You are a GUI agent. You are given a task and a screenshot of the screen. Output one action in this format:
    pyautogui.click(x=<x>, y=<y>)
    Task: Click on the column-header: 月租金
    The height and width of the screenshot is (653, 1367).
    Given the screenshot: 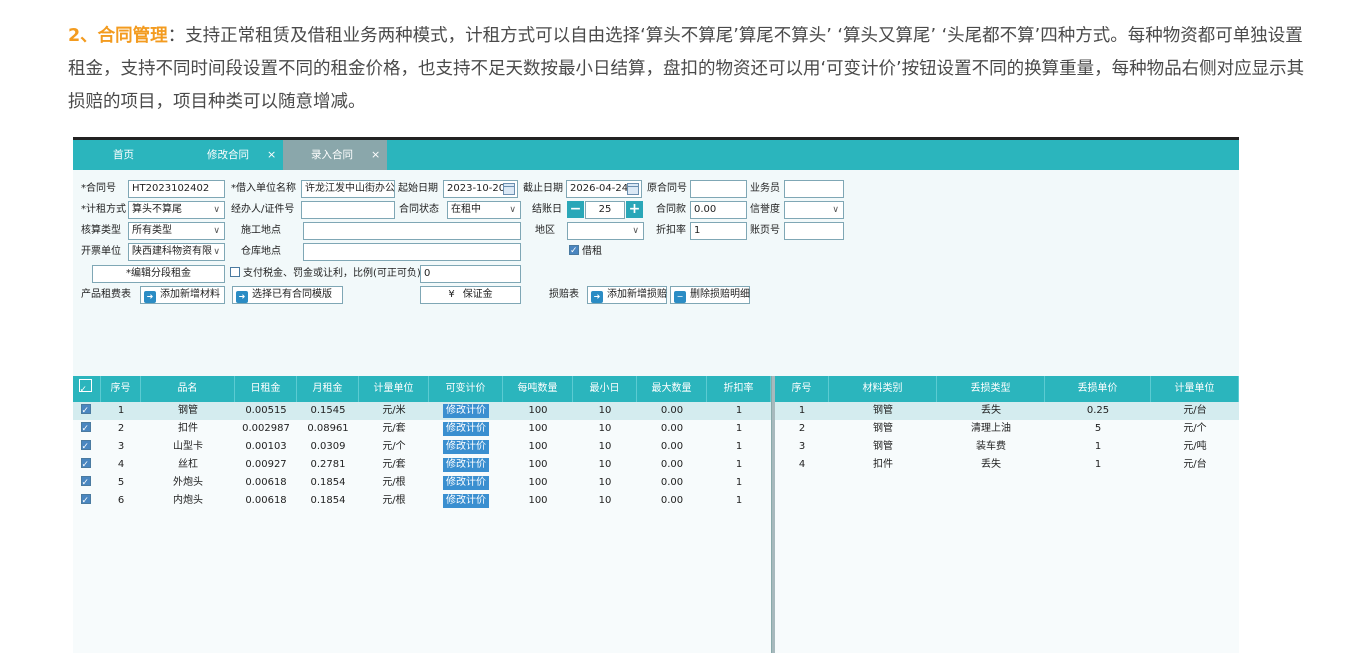 What is the action you would take?
    pyautogui.click(x=328, y=389)
    